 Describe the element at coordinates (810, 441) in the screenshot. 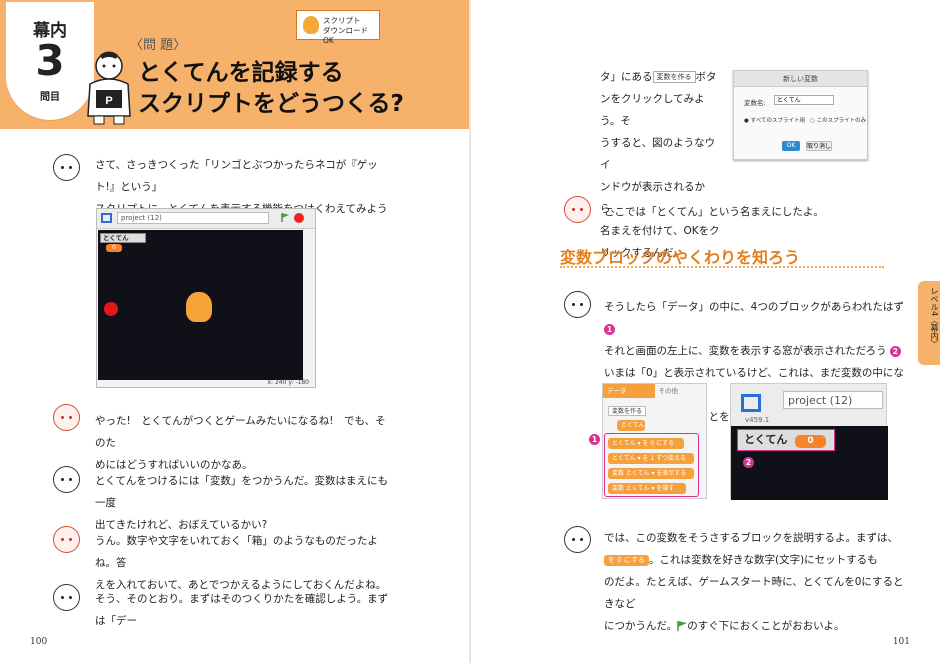

I see `monitor-value-large: 0` at that location.